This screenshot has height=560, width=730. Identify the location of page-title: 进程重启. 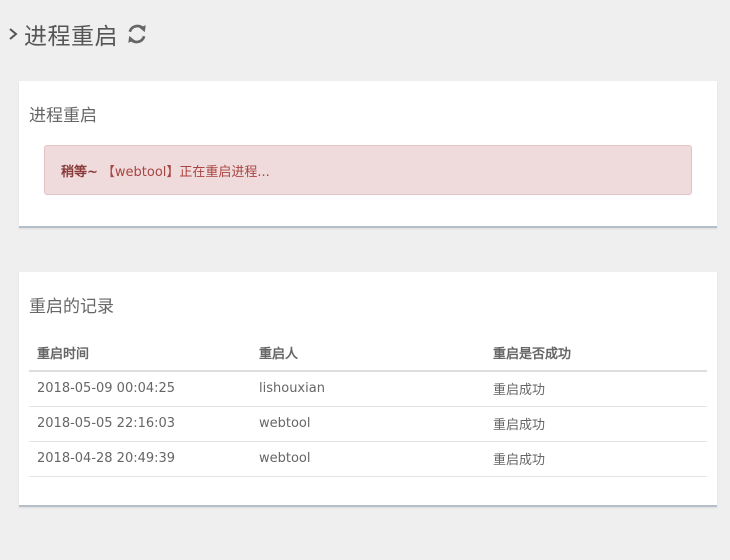
(71, 37).